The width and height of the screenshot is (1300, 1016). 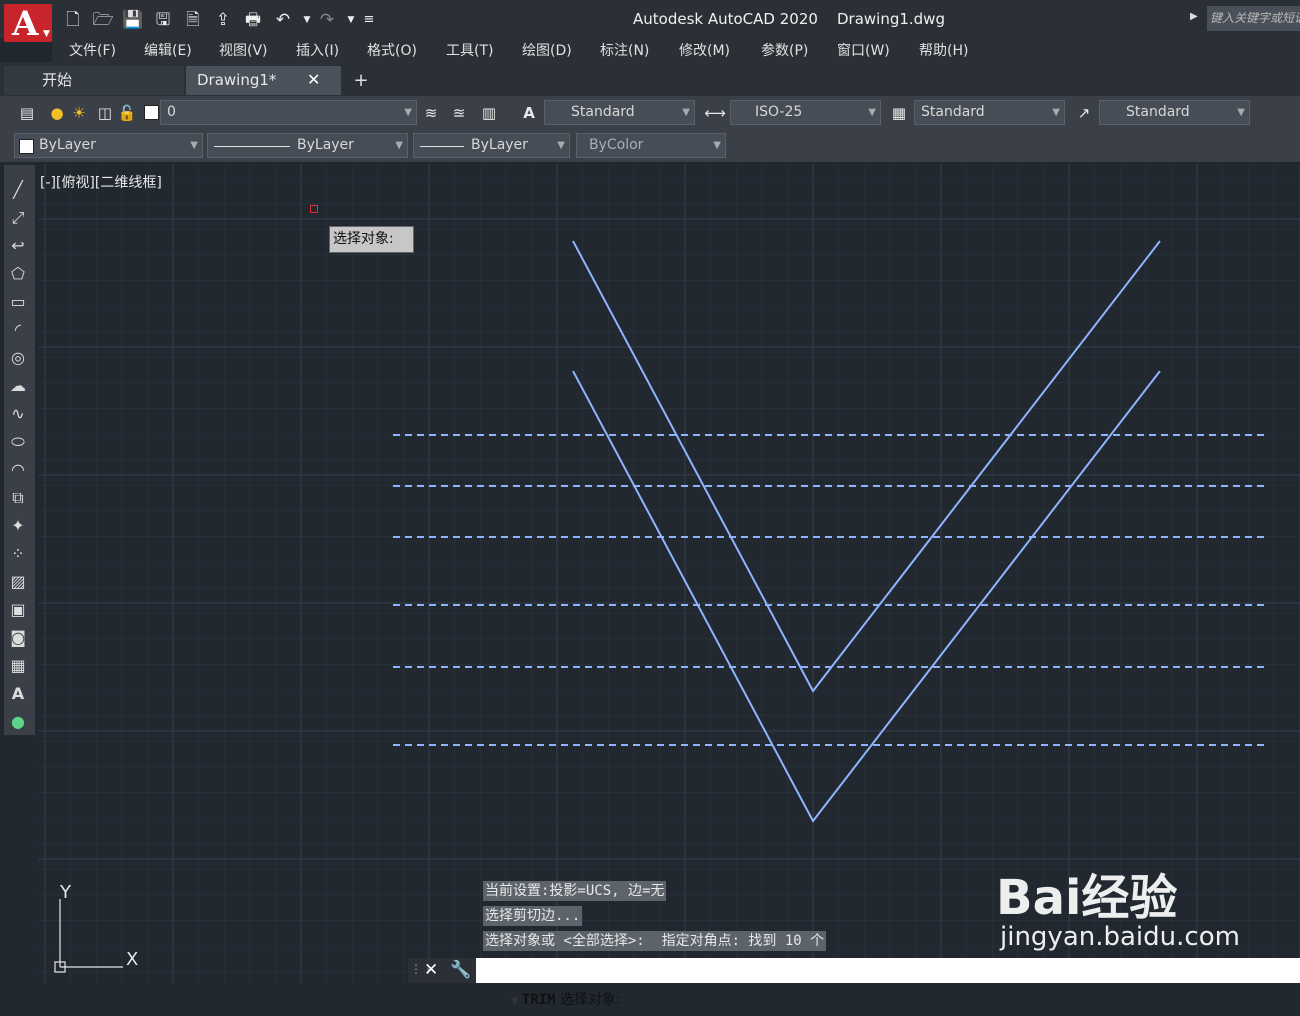 I want to click on new-tab-icon: +, so click(x=361, y=81).